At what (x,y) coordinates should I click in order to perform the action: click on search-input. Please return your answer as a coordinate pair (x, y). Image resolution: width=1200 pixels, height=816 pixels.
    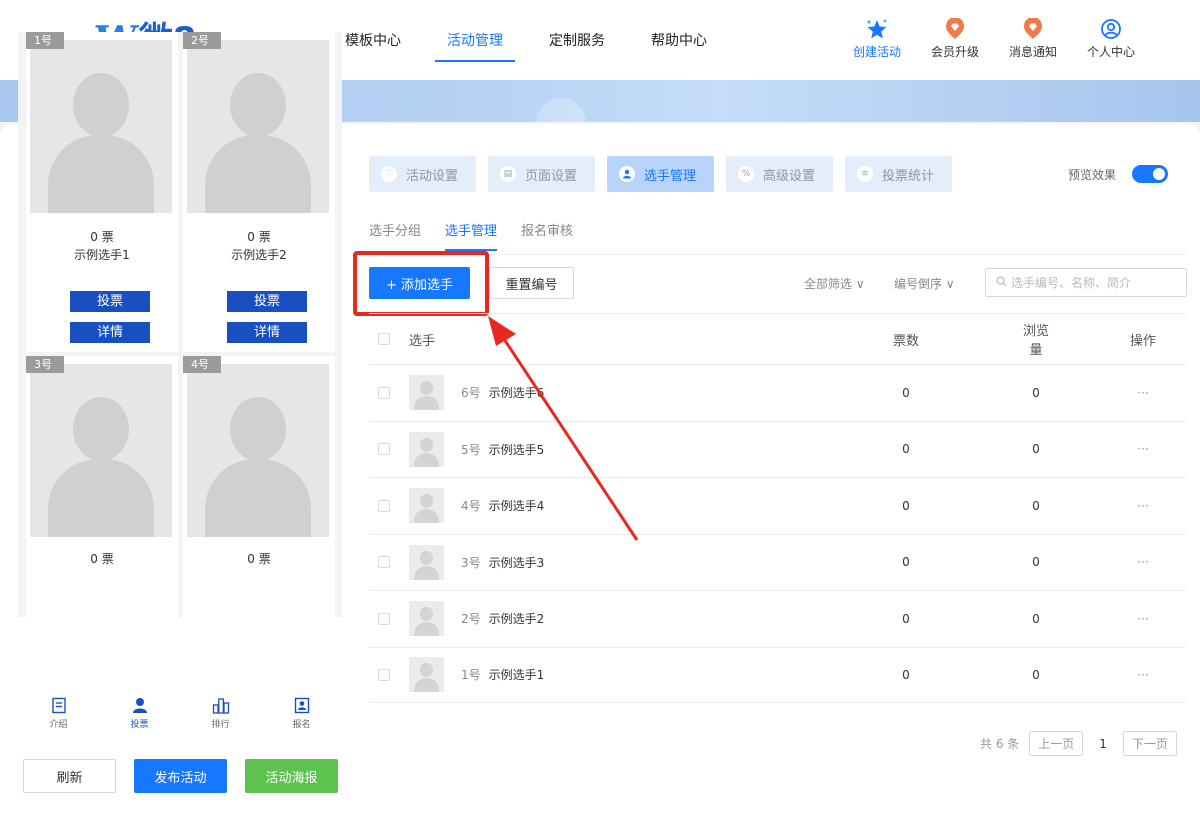
    Looking at the image, I should click on (1096, 282).